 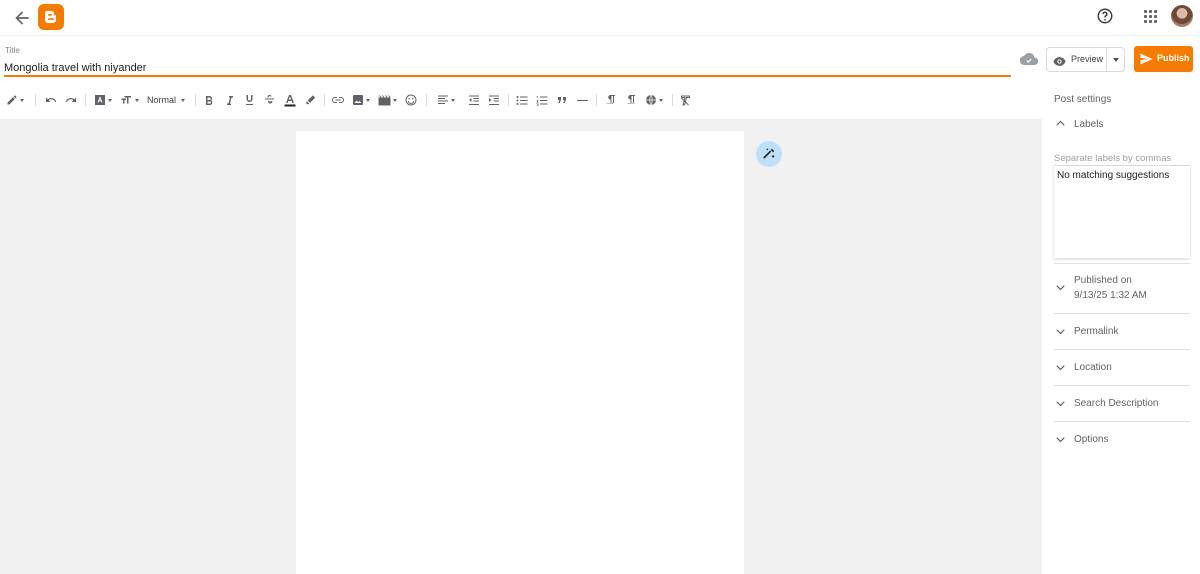 What do you see at coordinates (1146, 59) in the screenshot?
I see `send-icon` at bounding box center [1146, 59].